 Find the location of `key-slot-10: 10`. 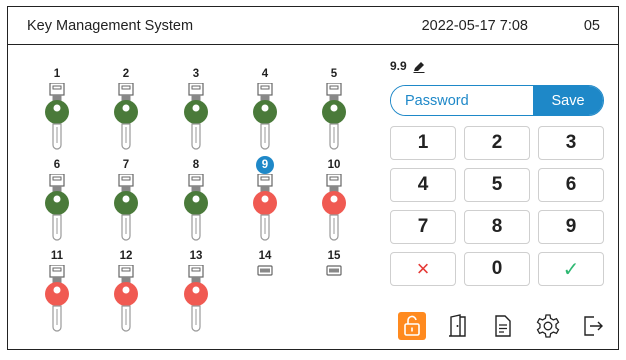

key-slot-10: 10 is located at coordinates (334, 204).